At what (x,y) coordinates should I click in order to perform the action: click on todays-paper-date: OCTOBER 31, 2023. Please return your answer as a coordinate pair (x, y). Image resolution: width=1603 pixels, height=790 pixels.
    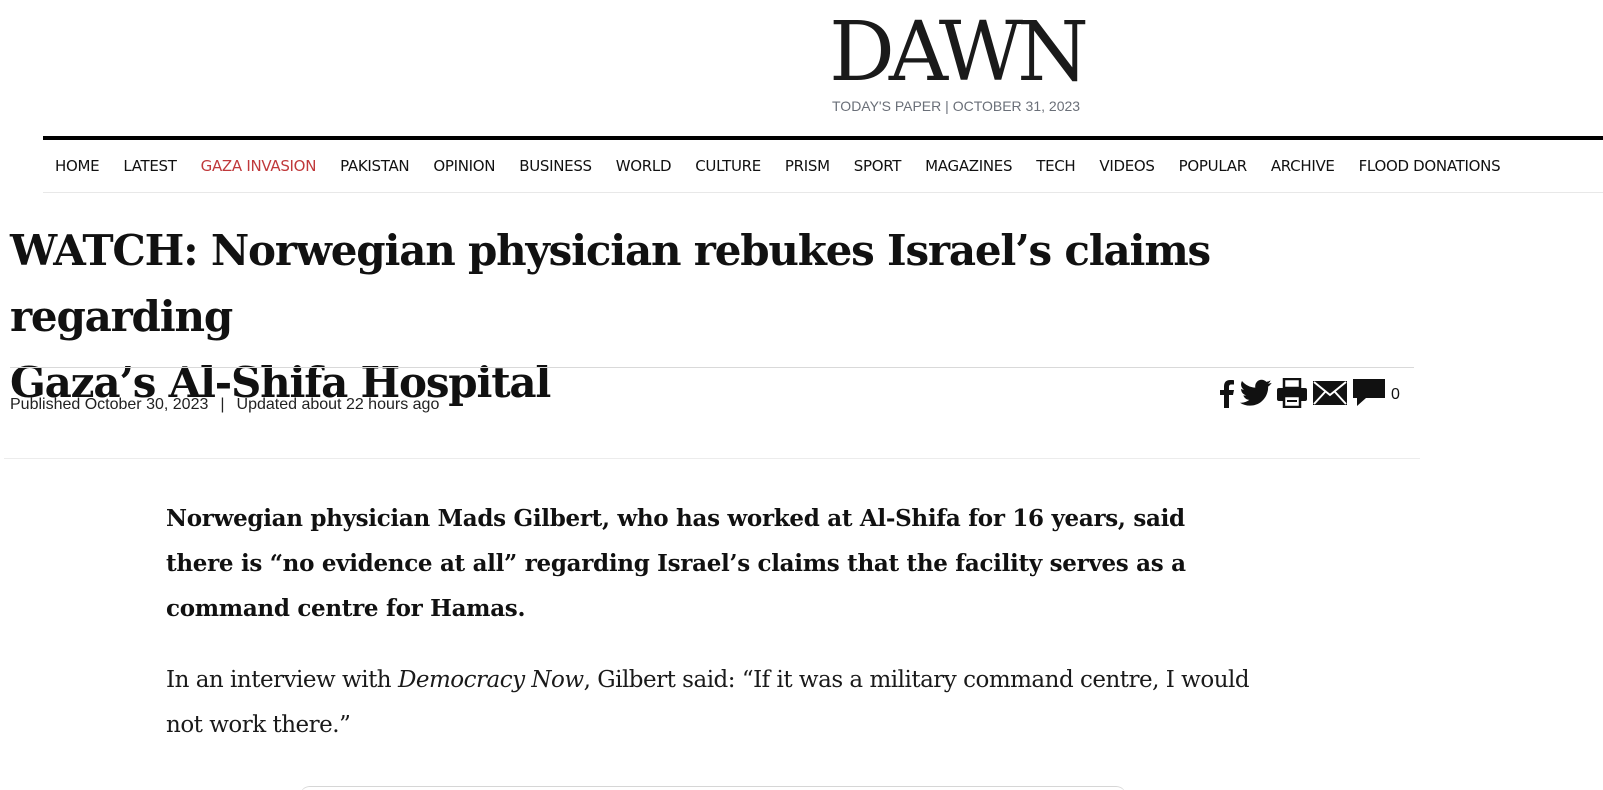
    Looking at the image, I should click on (1016, 106).